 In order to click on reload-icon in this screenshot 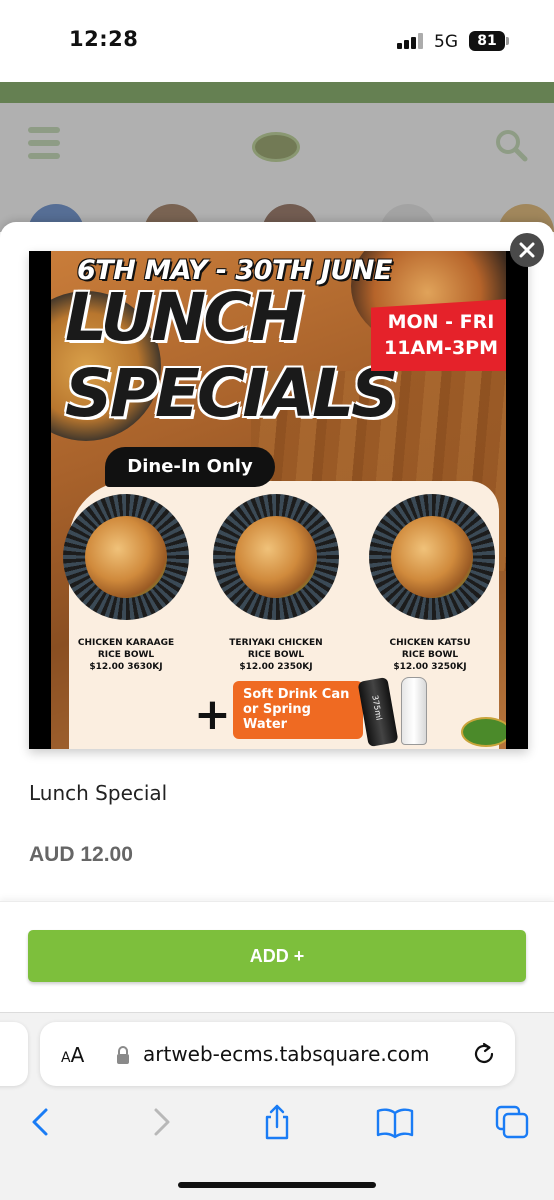, I will do `click(484, 1054)`.